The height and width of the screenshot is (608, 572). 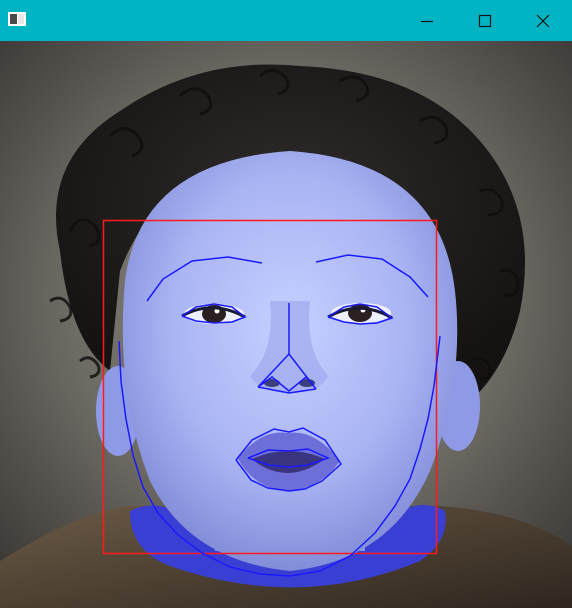 I want to click on minimize-icon, so click(x=427, y=21).